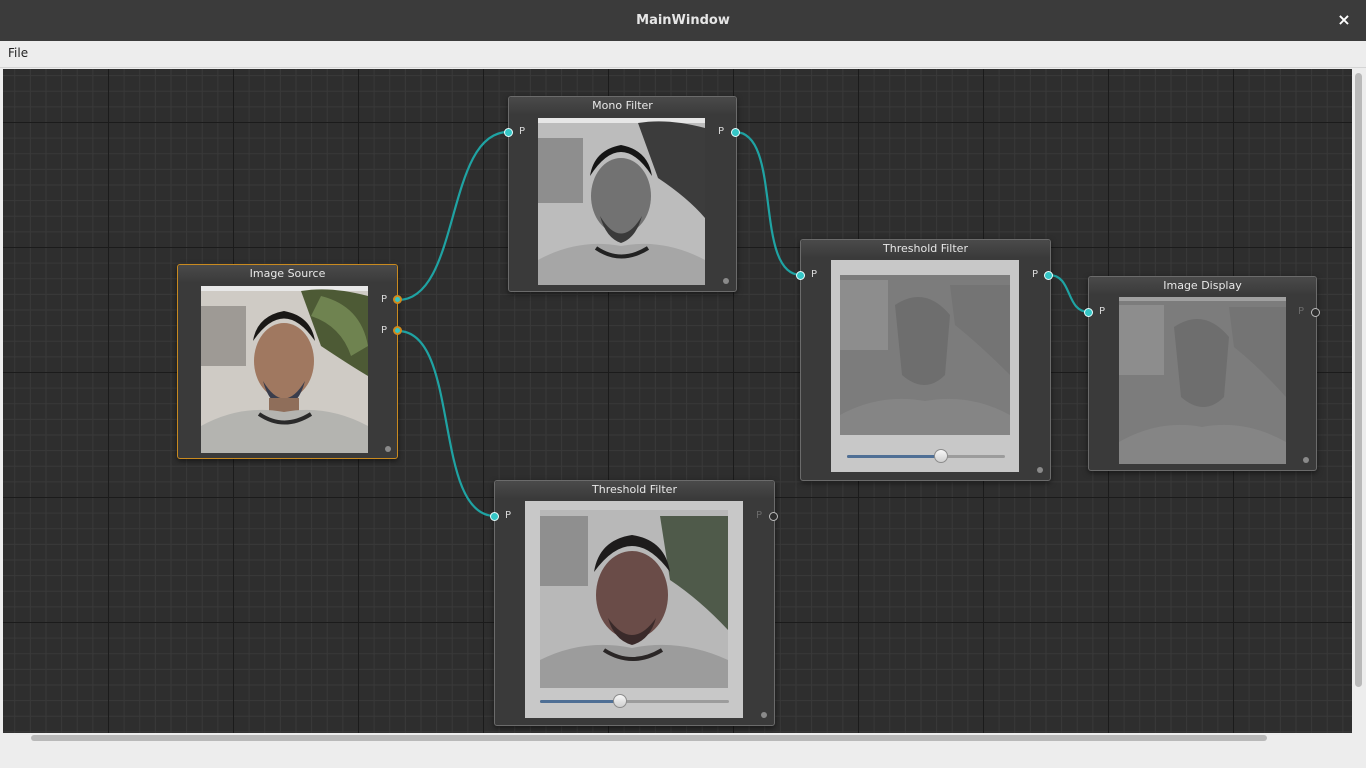 The image size is (1366, 768). What do you see at coordinates (1069, 293) in the screenshot?
I see `wire-threshold-to-display` at bounding box center [1069, 293].